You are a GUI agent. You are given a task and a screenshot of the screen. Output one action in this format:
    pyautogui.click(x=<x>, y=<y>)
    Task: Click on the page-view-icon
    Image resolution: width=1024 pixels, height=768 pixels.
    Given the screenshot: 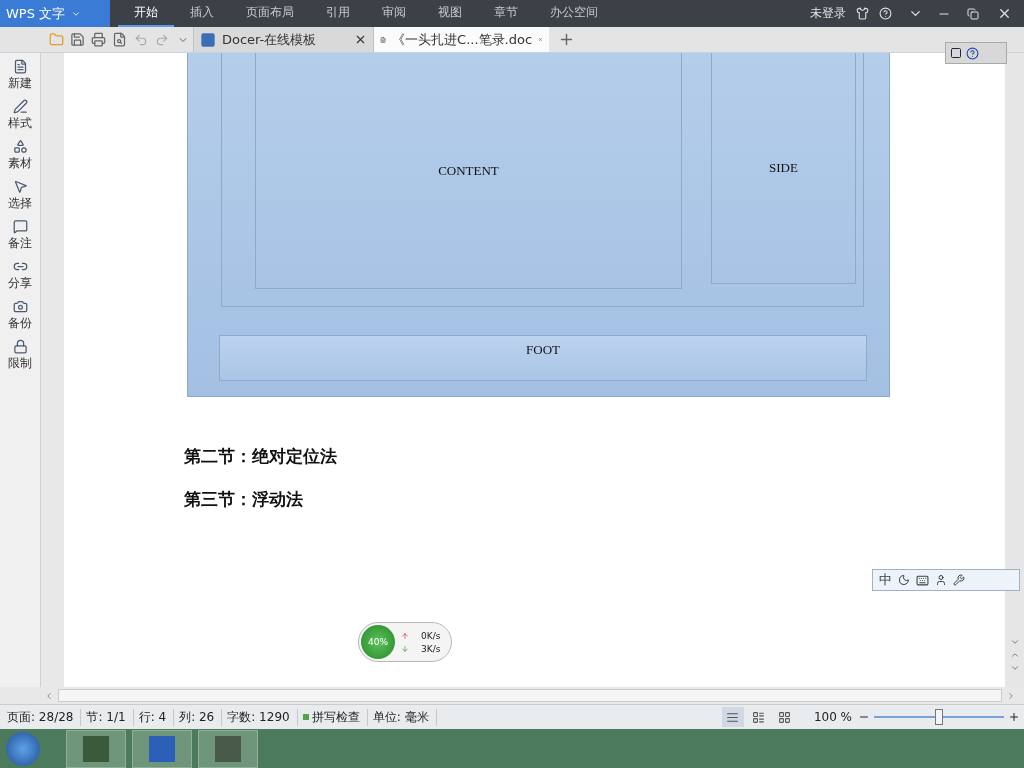 What is the action you would take?
    pyautogui.click(x=733, y=717)
    